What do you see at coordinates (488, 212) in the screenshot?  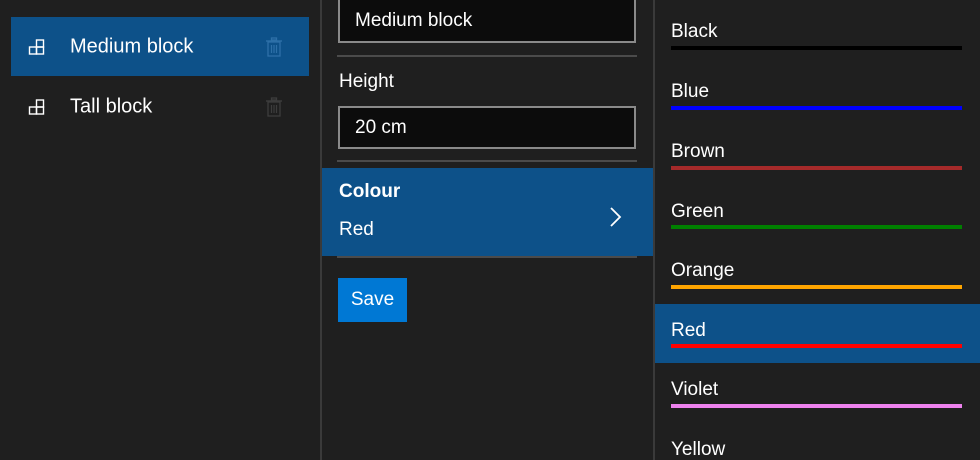 I see `colour-selector: Colour Red` at bounding box center [488, 212].